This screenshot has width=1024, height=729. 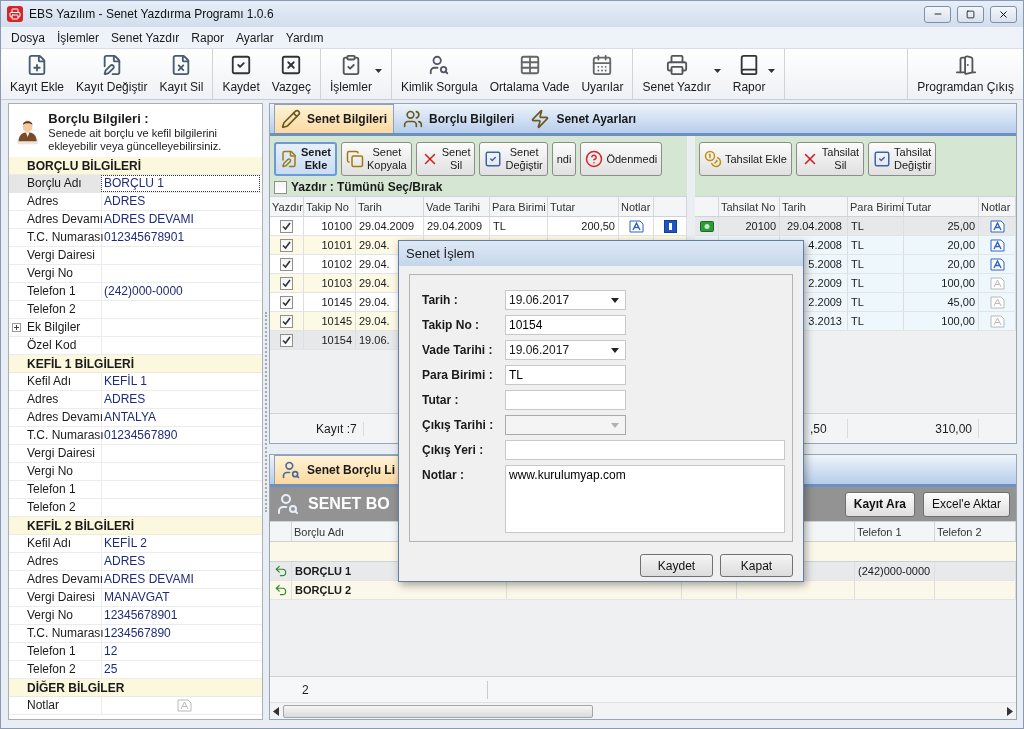 What do you see at coordinates (902, 159) in the screenshot?
I see `action-button: Tahsilat Değiştir` at bounding box center [902, 159].